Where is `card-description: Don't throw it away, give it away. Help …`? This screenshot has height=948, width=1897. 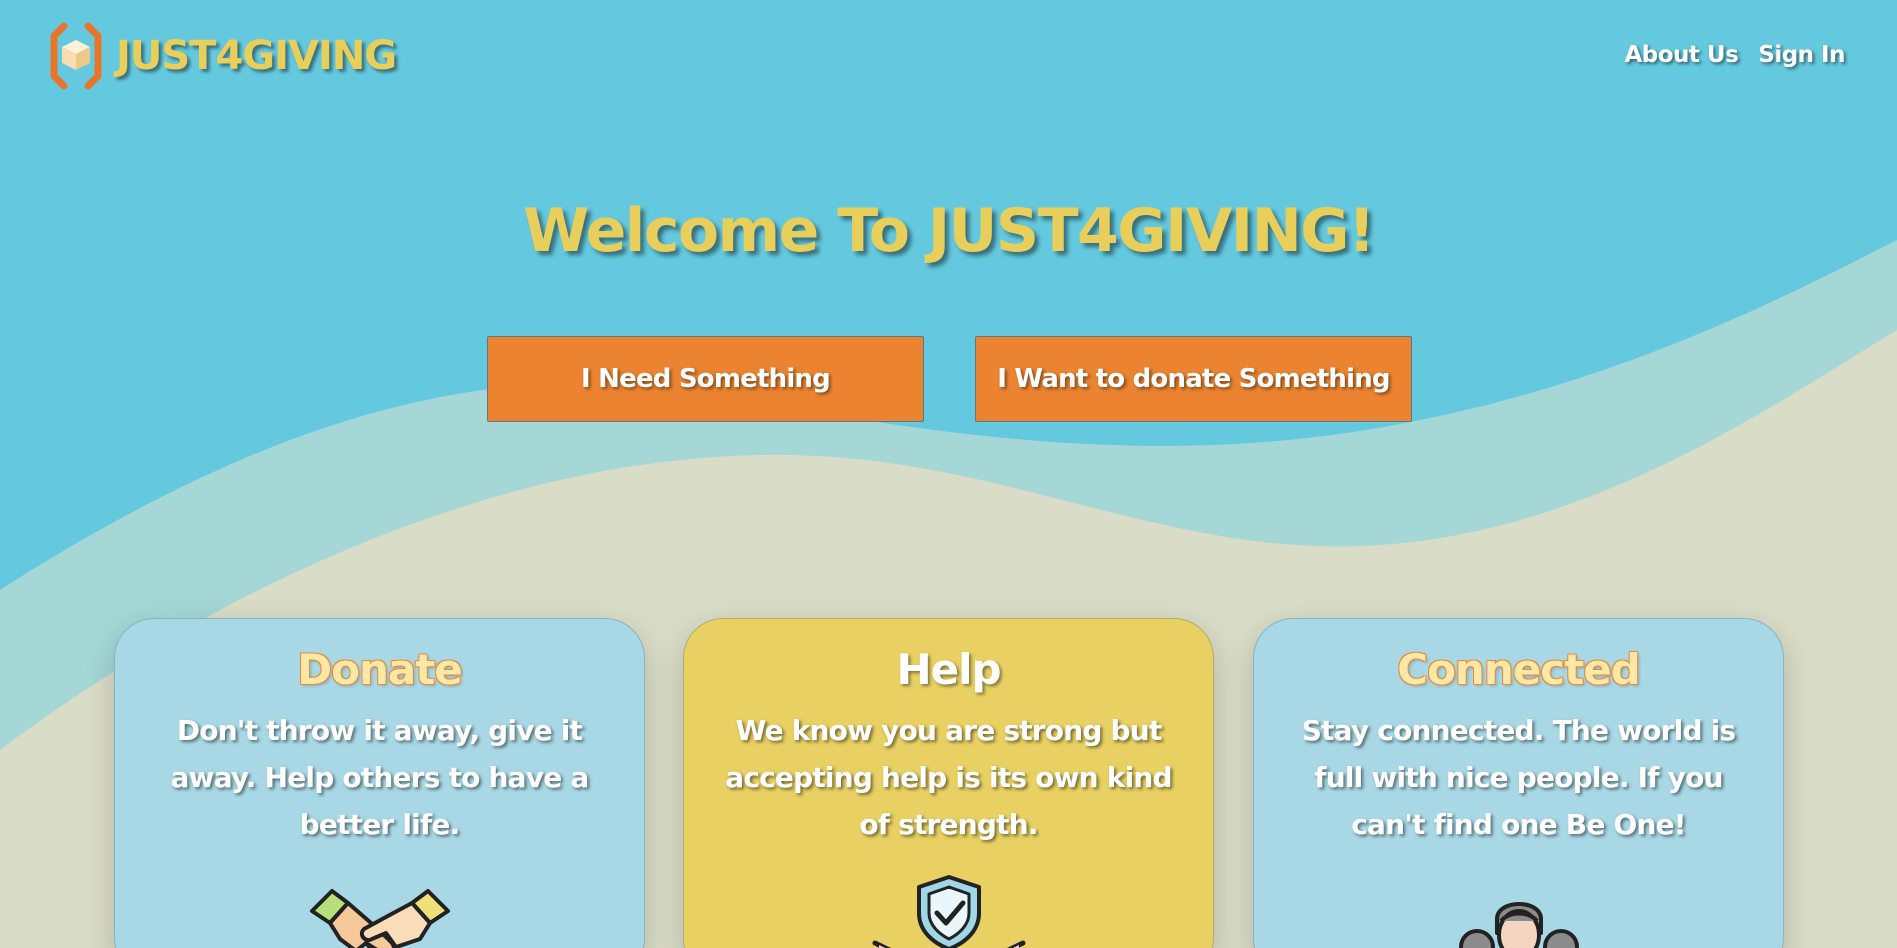 card-description: Don't throw it away, give it away. Help … is located at coordinates (380, 778).